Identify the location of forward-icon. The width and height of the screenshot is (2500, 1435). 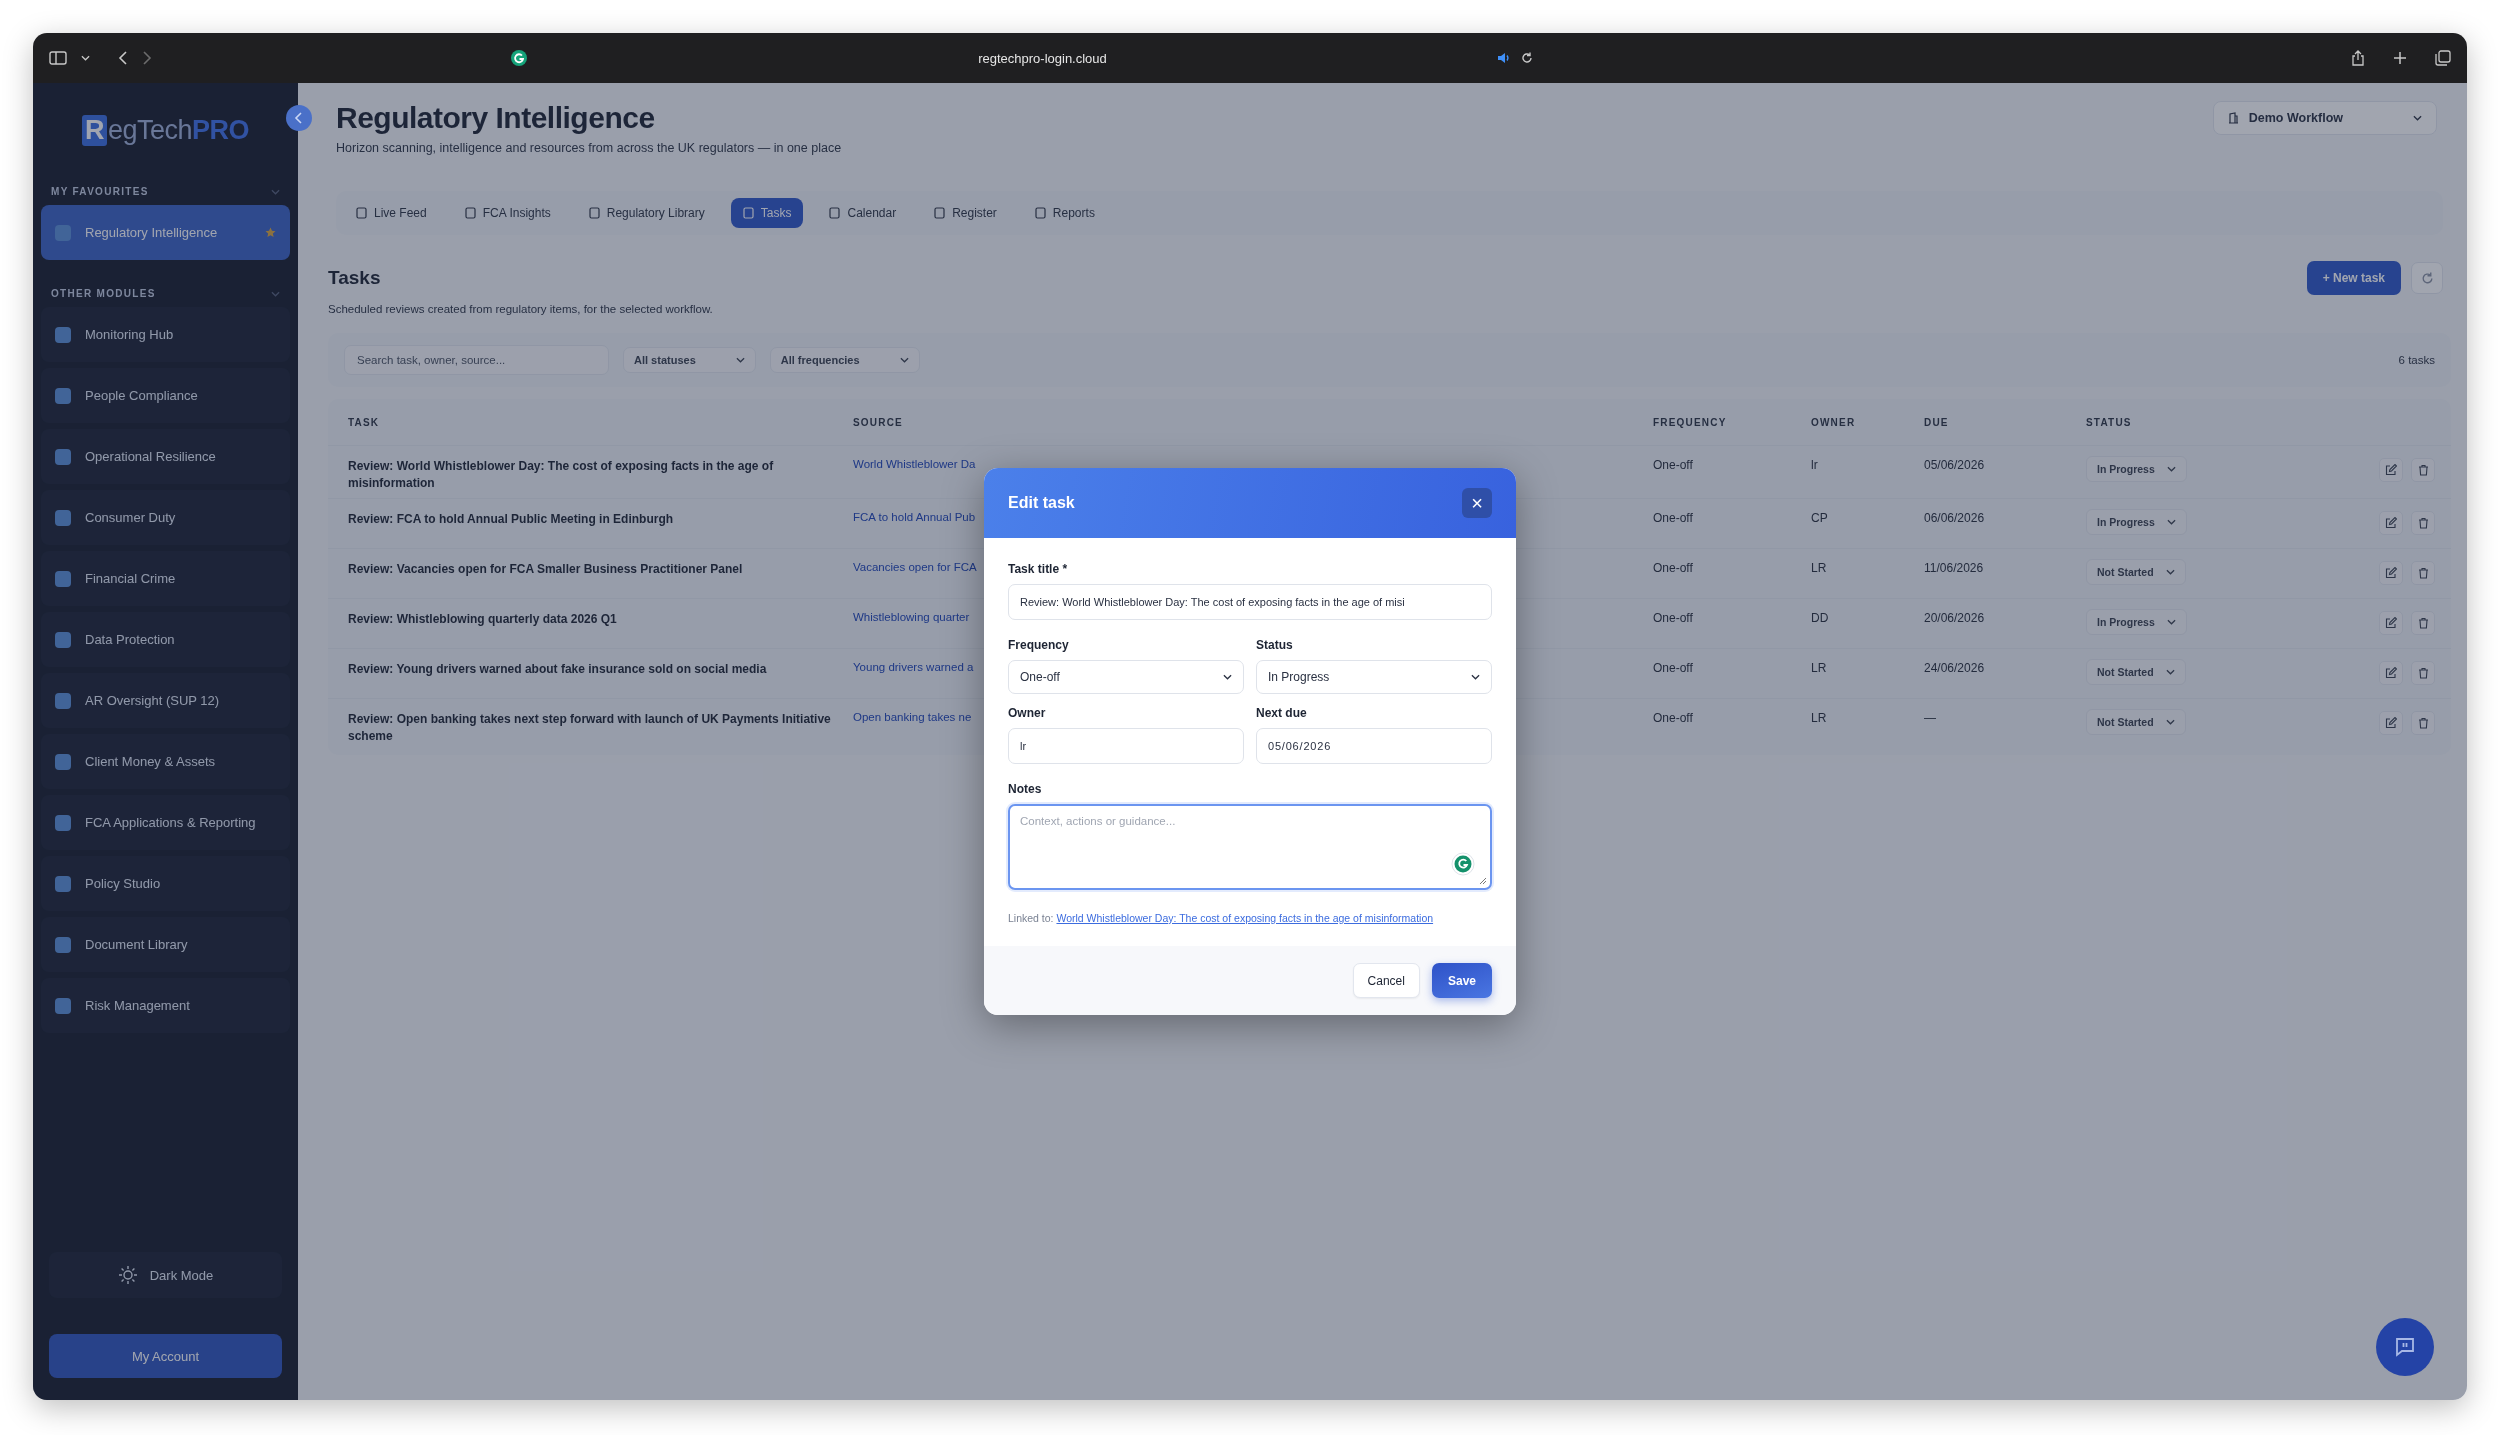
(147, 58).